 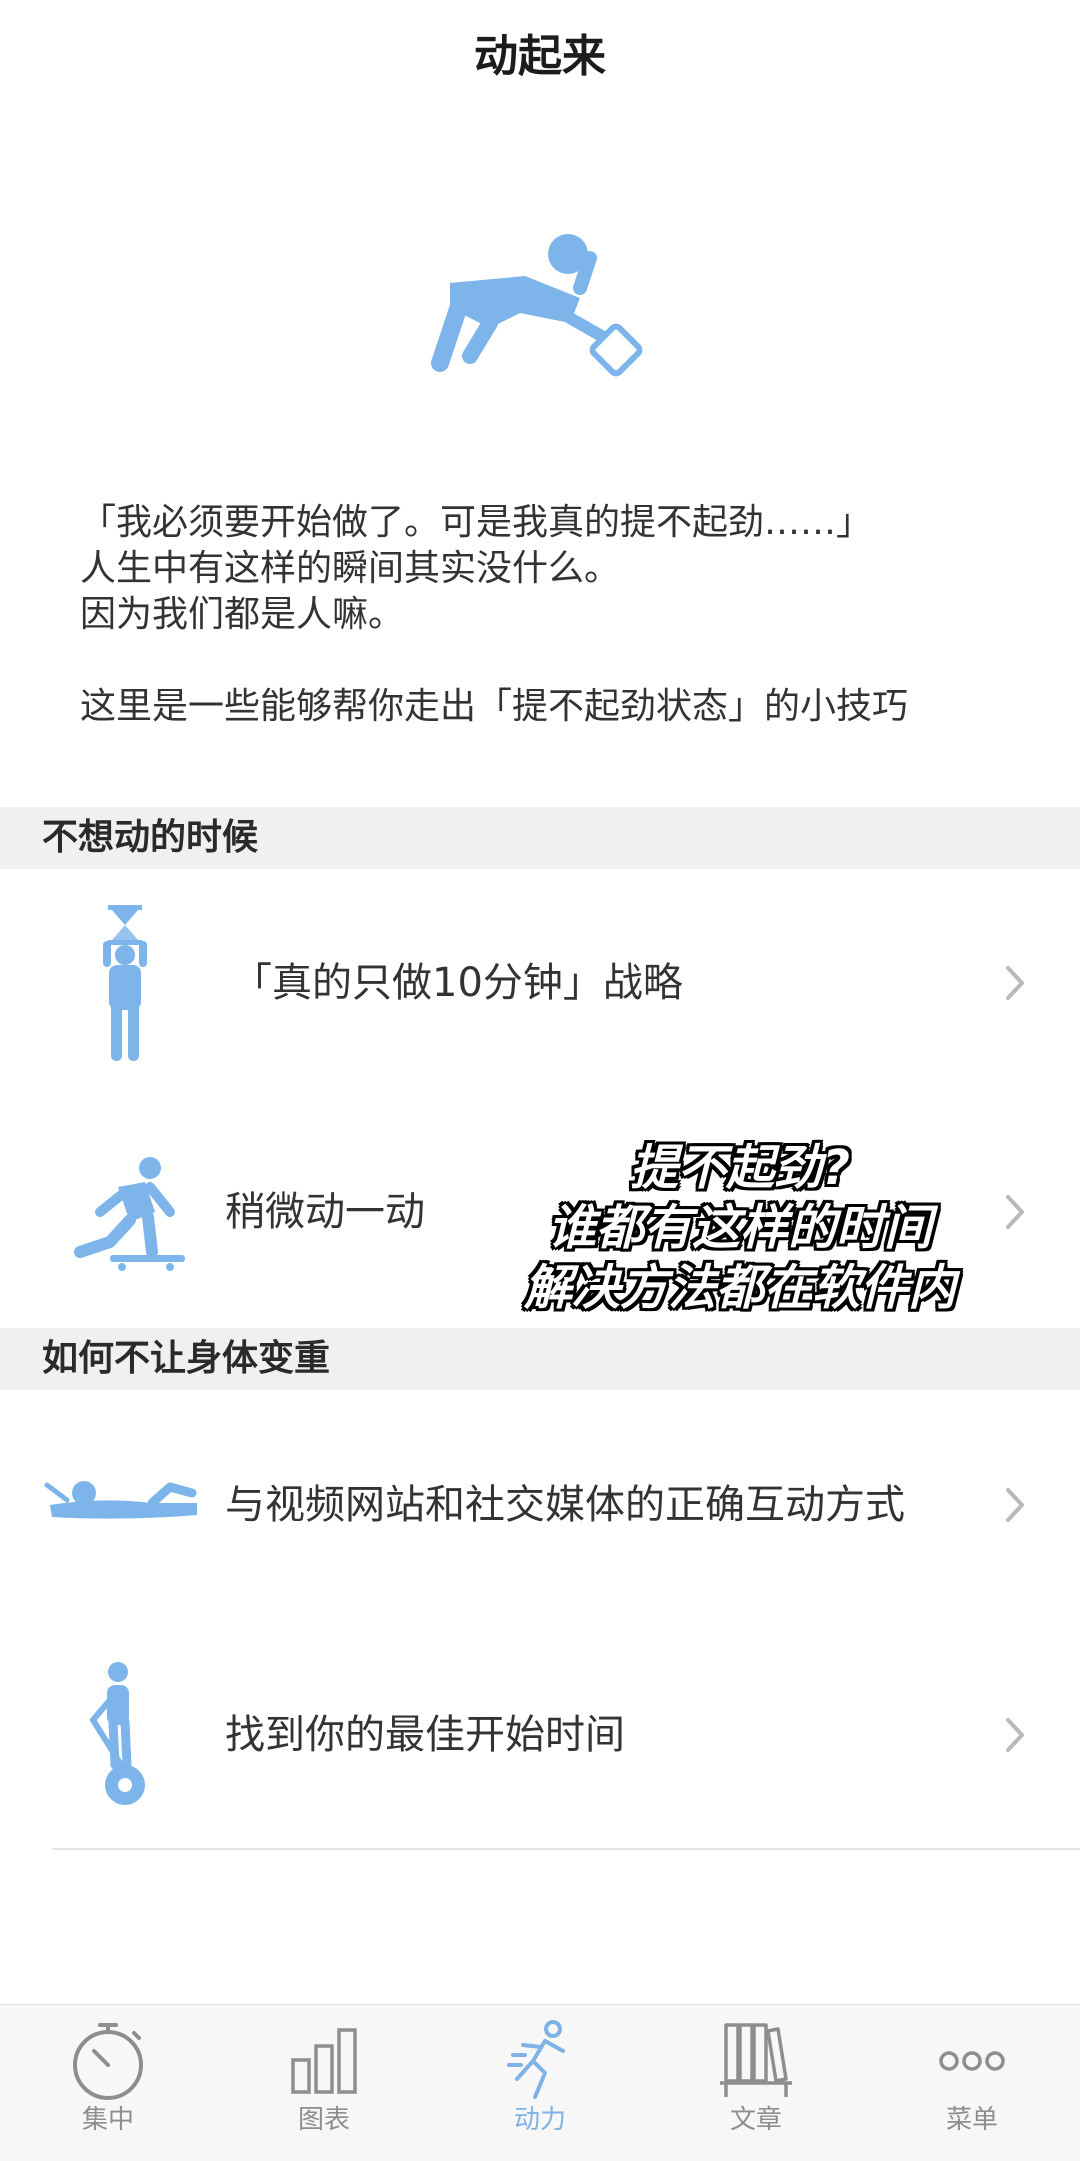 What do you see at coordinates (125, 983) in the screenshot?
I see `hourglass-person-icon` at bounding box center [125, 983].